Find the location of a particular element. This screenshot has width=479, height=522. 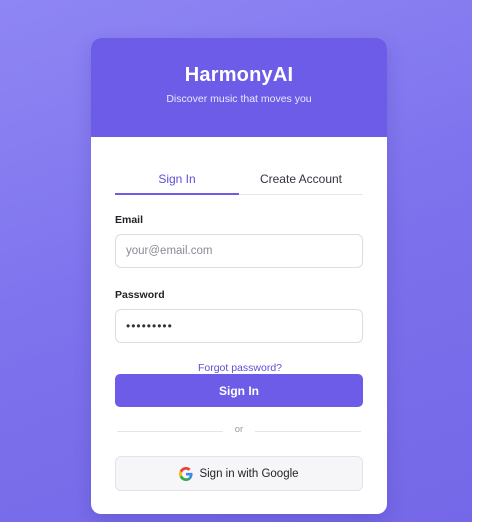

app-title: HarmonyAI is located at coordinates (239, 75).